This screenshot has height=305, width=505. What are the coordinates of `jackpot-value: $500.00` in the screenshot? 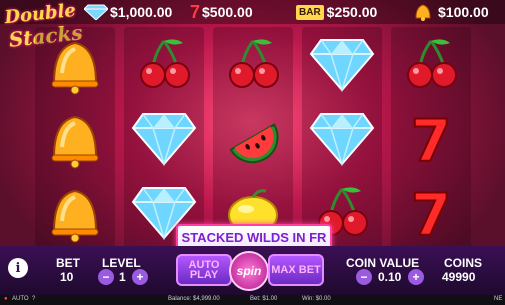 It's located at (227, 12).